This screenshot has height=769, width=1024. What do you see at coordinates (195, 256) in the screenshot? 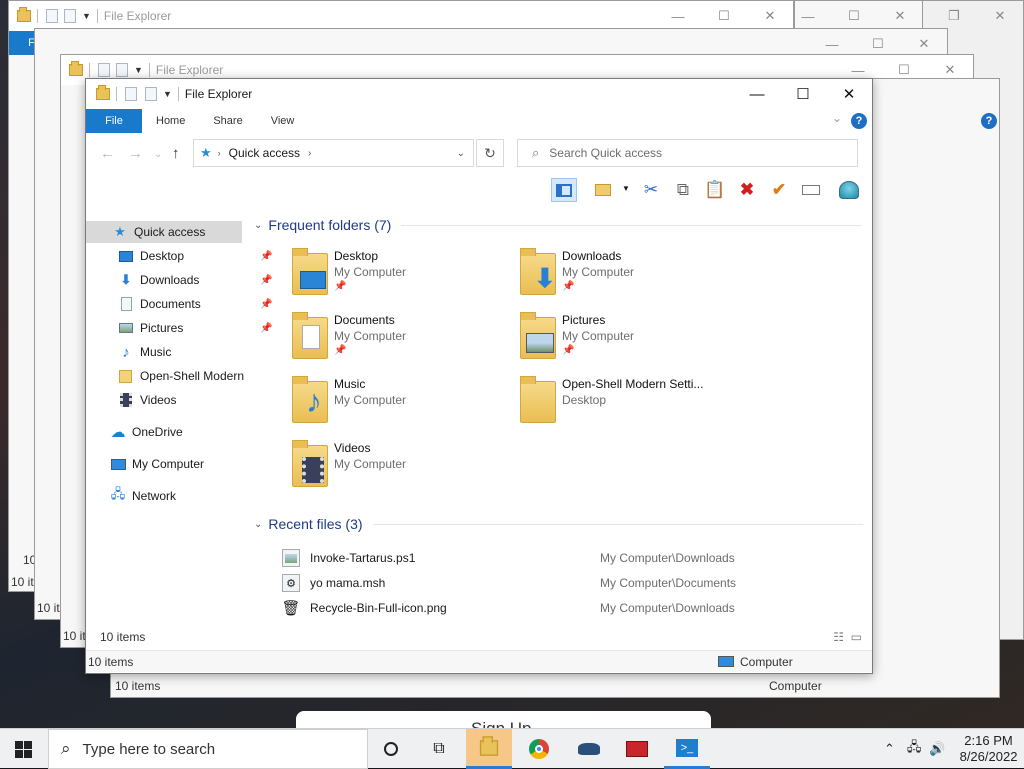
I see `sidebar-item-desktop: Desktop 📌` at bounding box center [195, 256].